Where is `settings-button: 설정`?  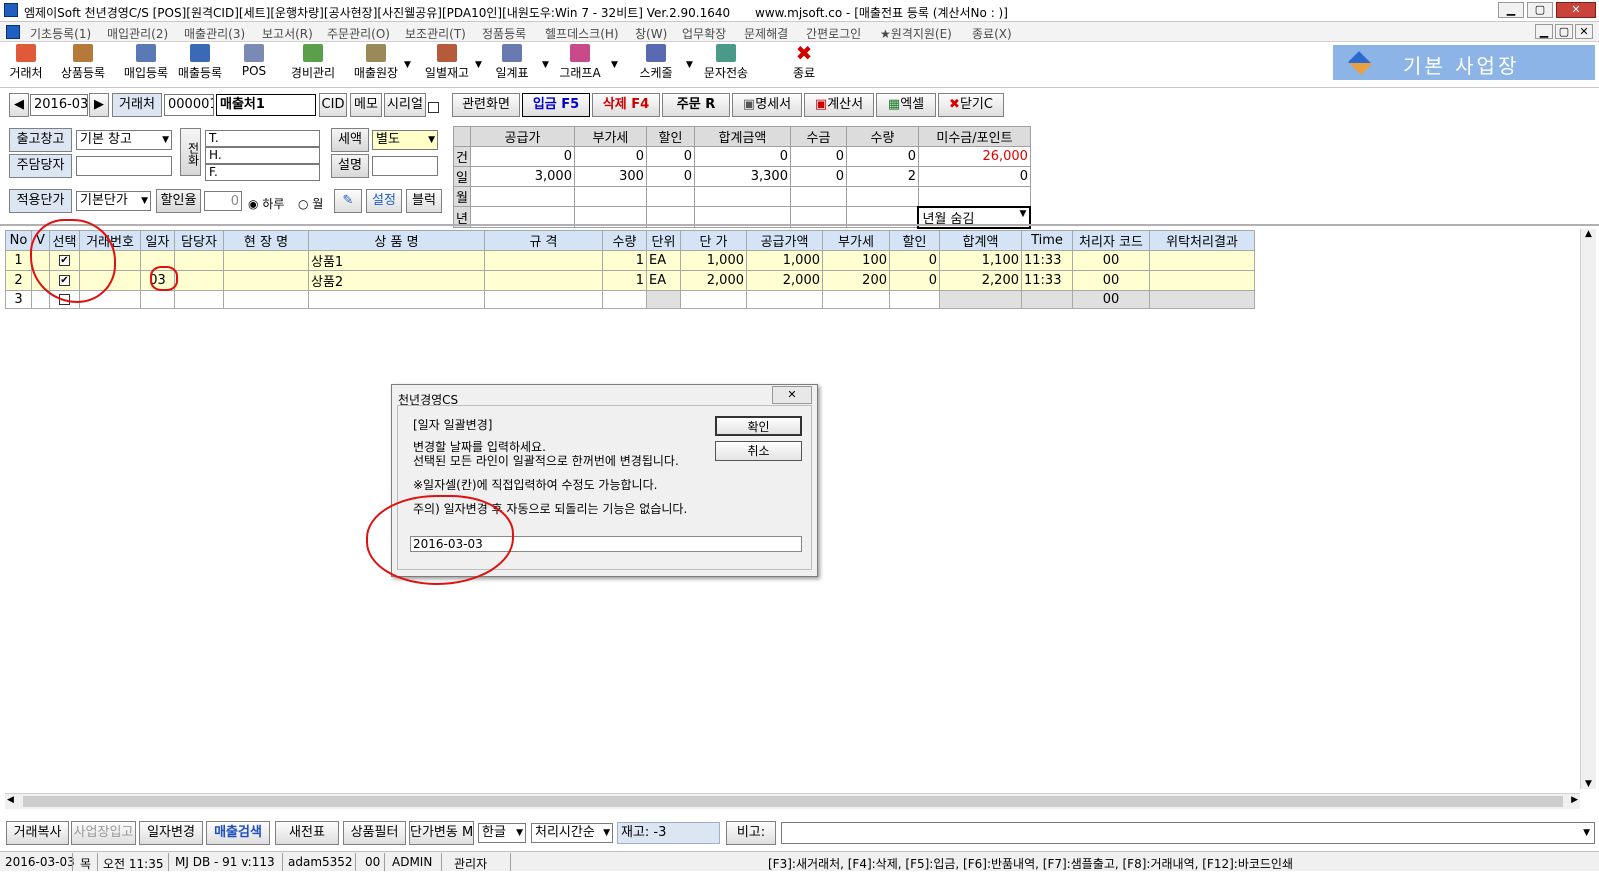 settings-button: 설정 is located at coordinates (384, 201).